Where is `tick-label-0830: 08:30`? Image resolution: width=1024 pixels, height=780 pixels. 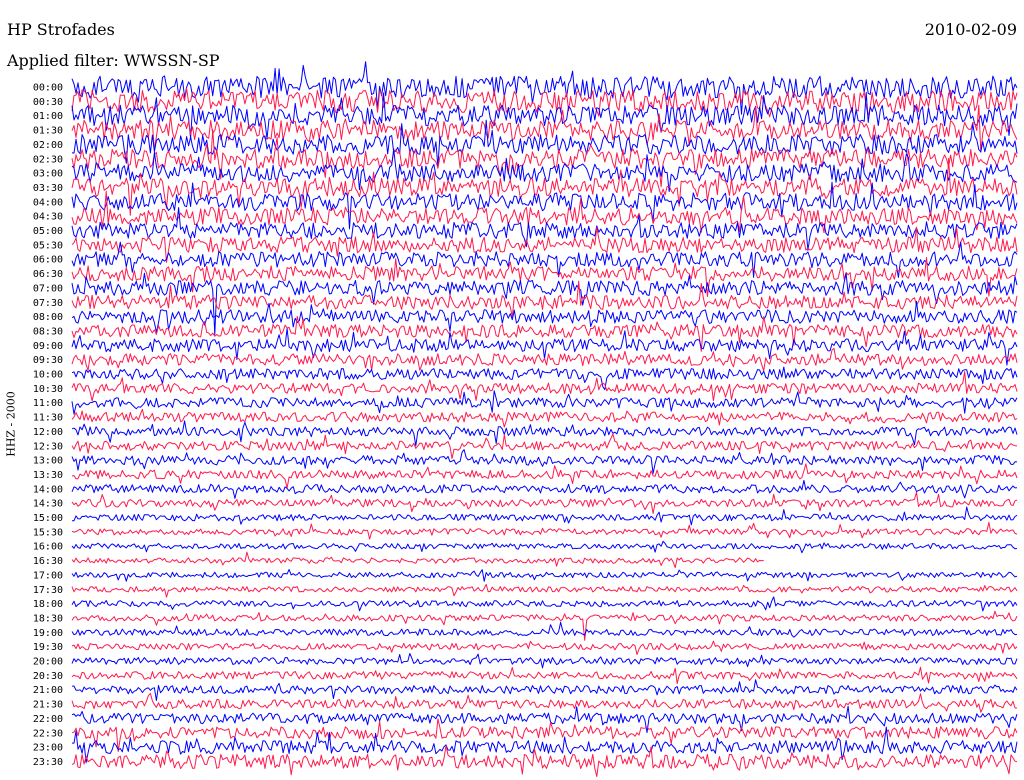 tick-label-0830: 08:30 is located at coordinates (48, 331).